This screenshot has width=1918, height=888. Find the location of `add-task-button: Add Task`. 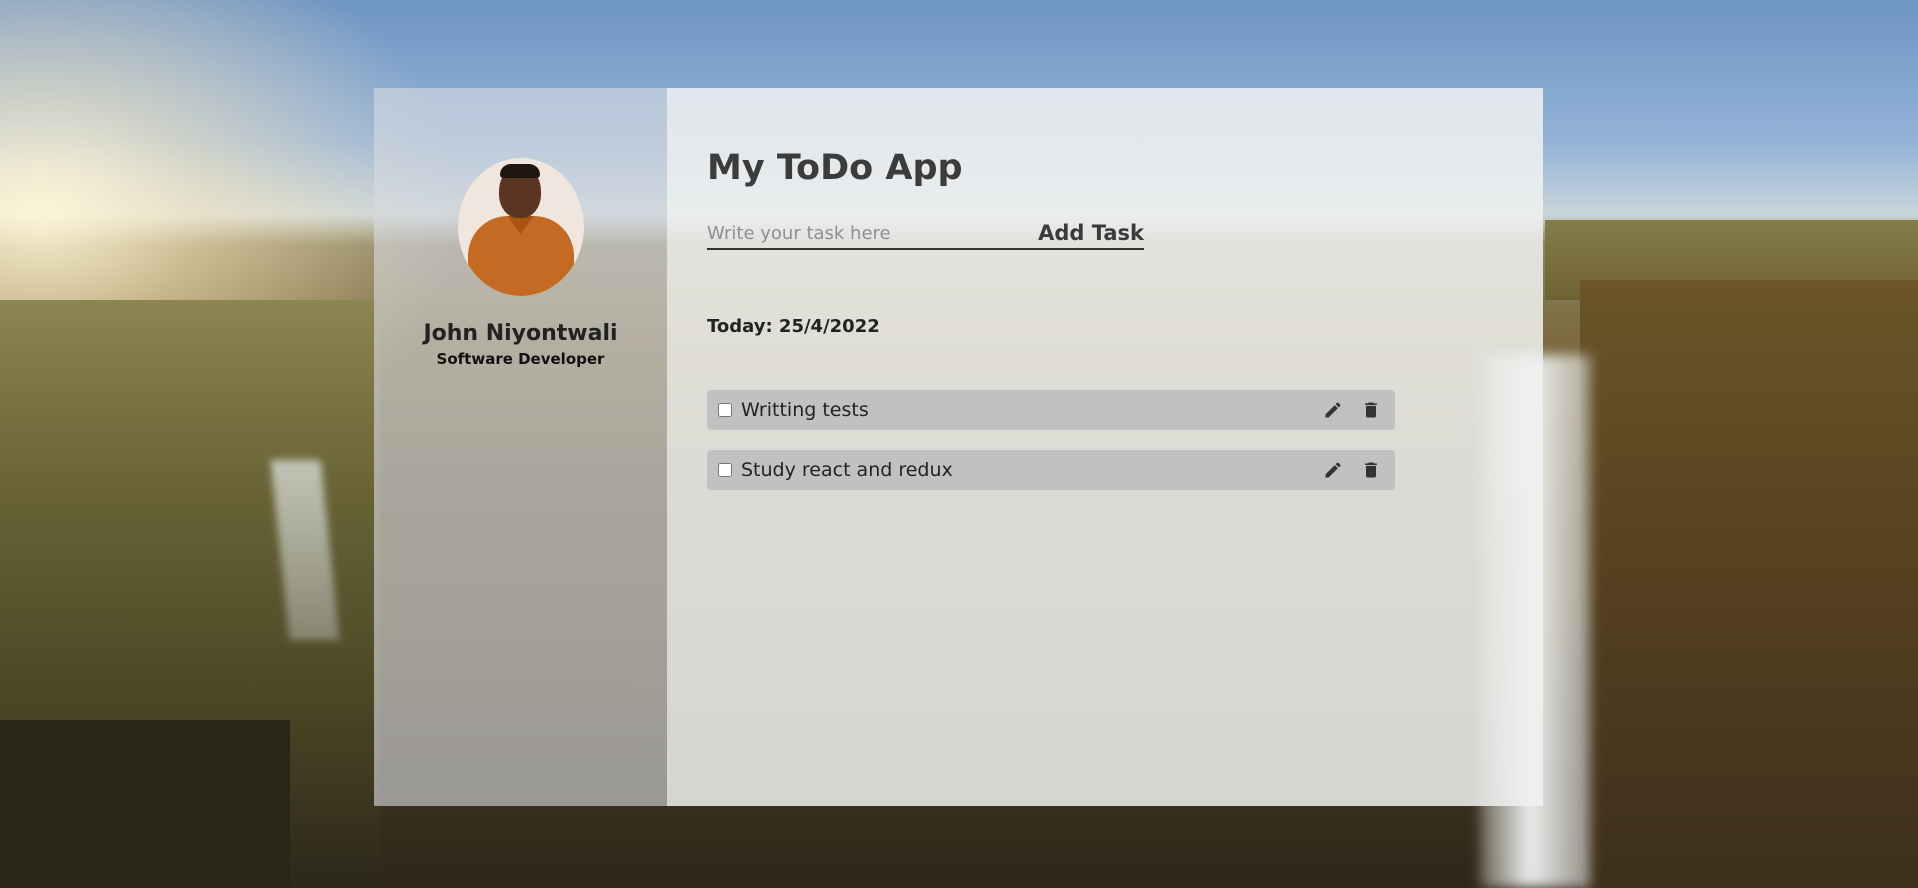

add-task-button: Add Task is located at coordinates (1091, 233).